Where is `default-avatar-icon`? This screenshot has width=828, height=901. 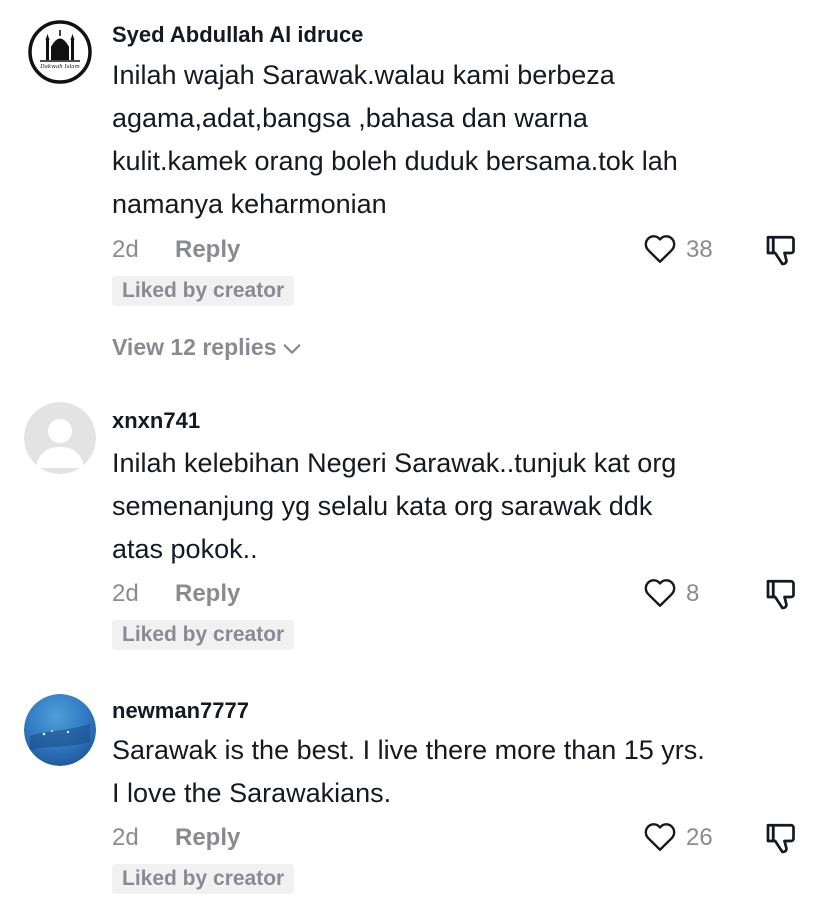 default-avatar-icon is located at coordinates (60, 438).